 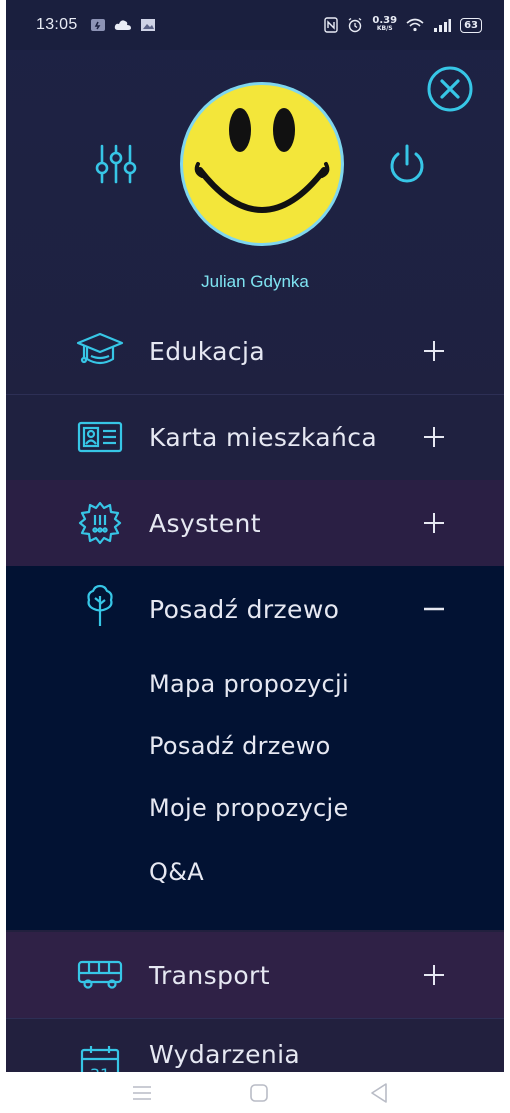 What do you see at coordinates (100, 437) in the screenshot?
I see `id-card-icon` at bounding box center [100, 437].